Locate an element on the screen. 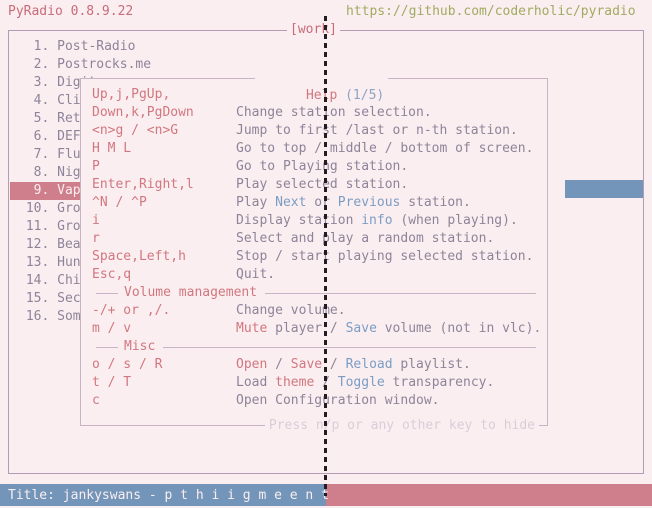 The height and width of the screenshot is (508, 652). help-section-label: Volume management is located at coordinates (191, 292).